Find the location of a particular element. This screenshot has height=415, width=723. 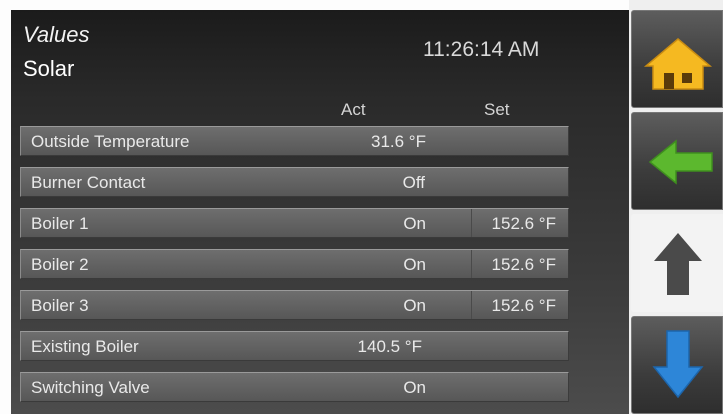

value-row-outside-temperature: Outside Temperature 31.6 °F is located at coordinates (294, 141).